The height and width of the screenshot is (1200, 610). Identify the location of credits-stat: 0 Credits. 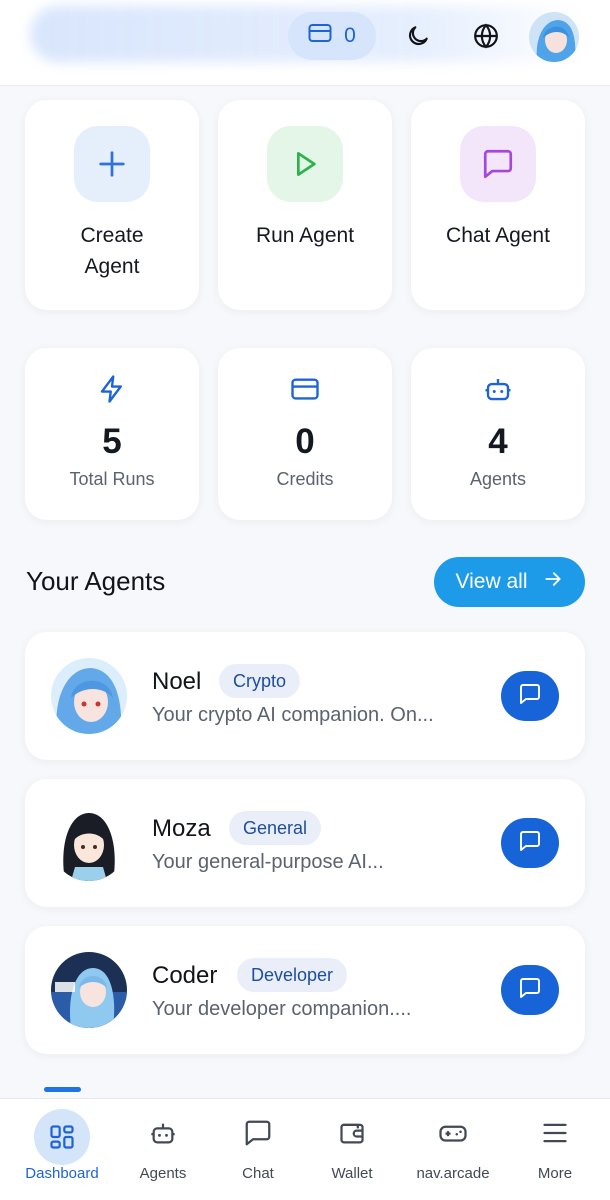
(305, 434).